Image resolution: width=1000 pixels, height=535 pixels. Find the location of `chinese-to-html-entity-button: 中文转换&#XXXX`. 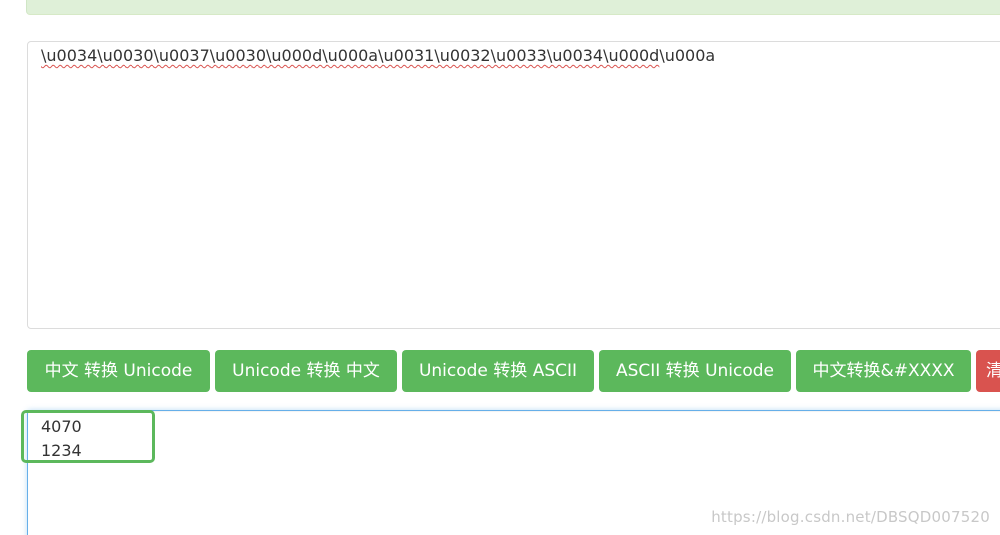

chinese-to-html-entity-button: 中文转换&#XXXX is located at coordinates (883, 371).